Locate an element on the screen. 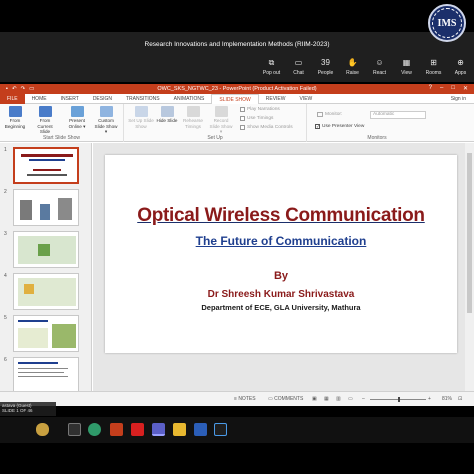 The image size is (474, 474). pdf-icon is located at coordinates (137, 429).